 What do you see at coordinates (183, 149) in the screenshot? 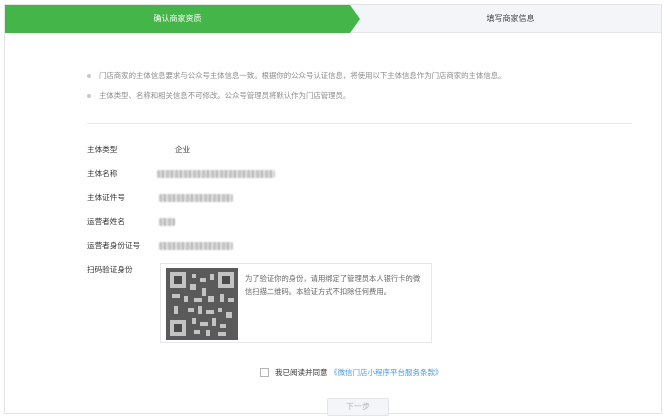
I see `entity-type-value: 企业` at bounding box center [183, 149].